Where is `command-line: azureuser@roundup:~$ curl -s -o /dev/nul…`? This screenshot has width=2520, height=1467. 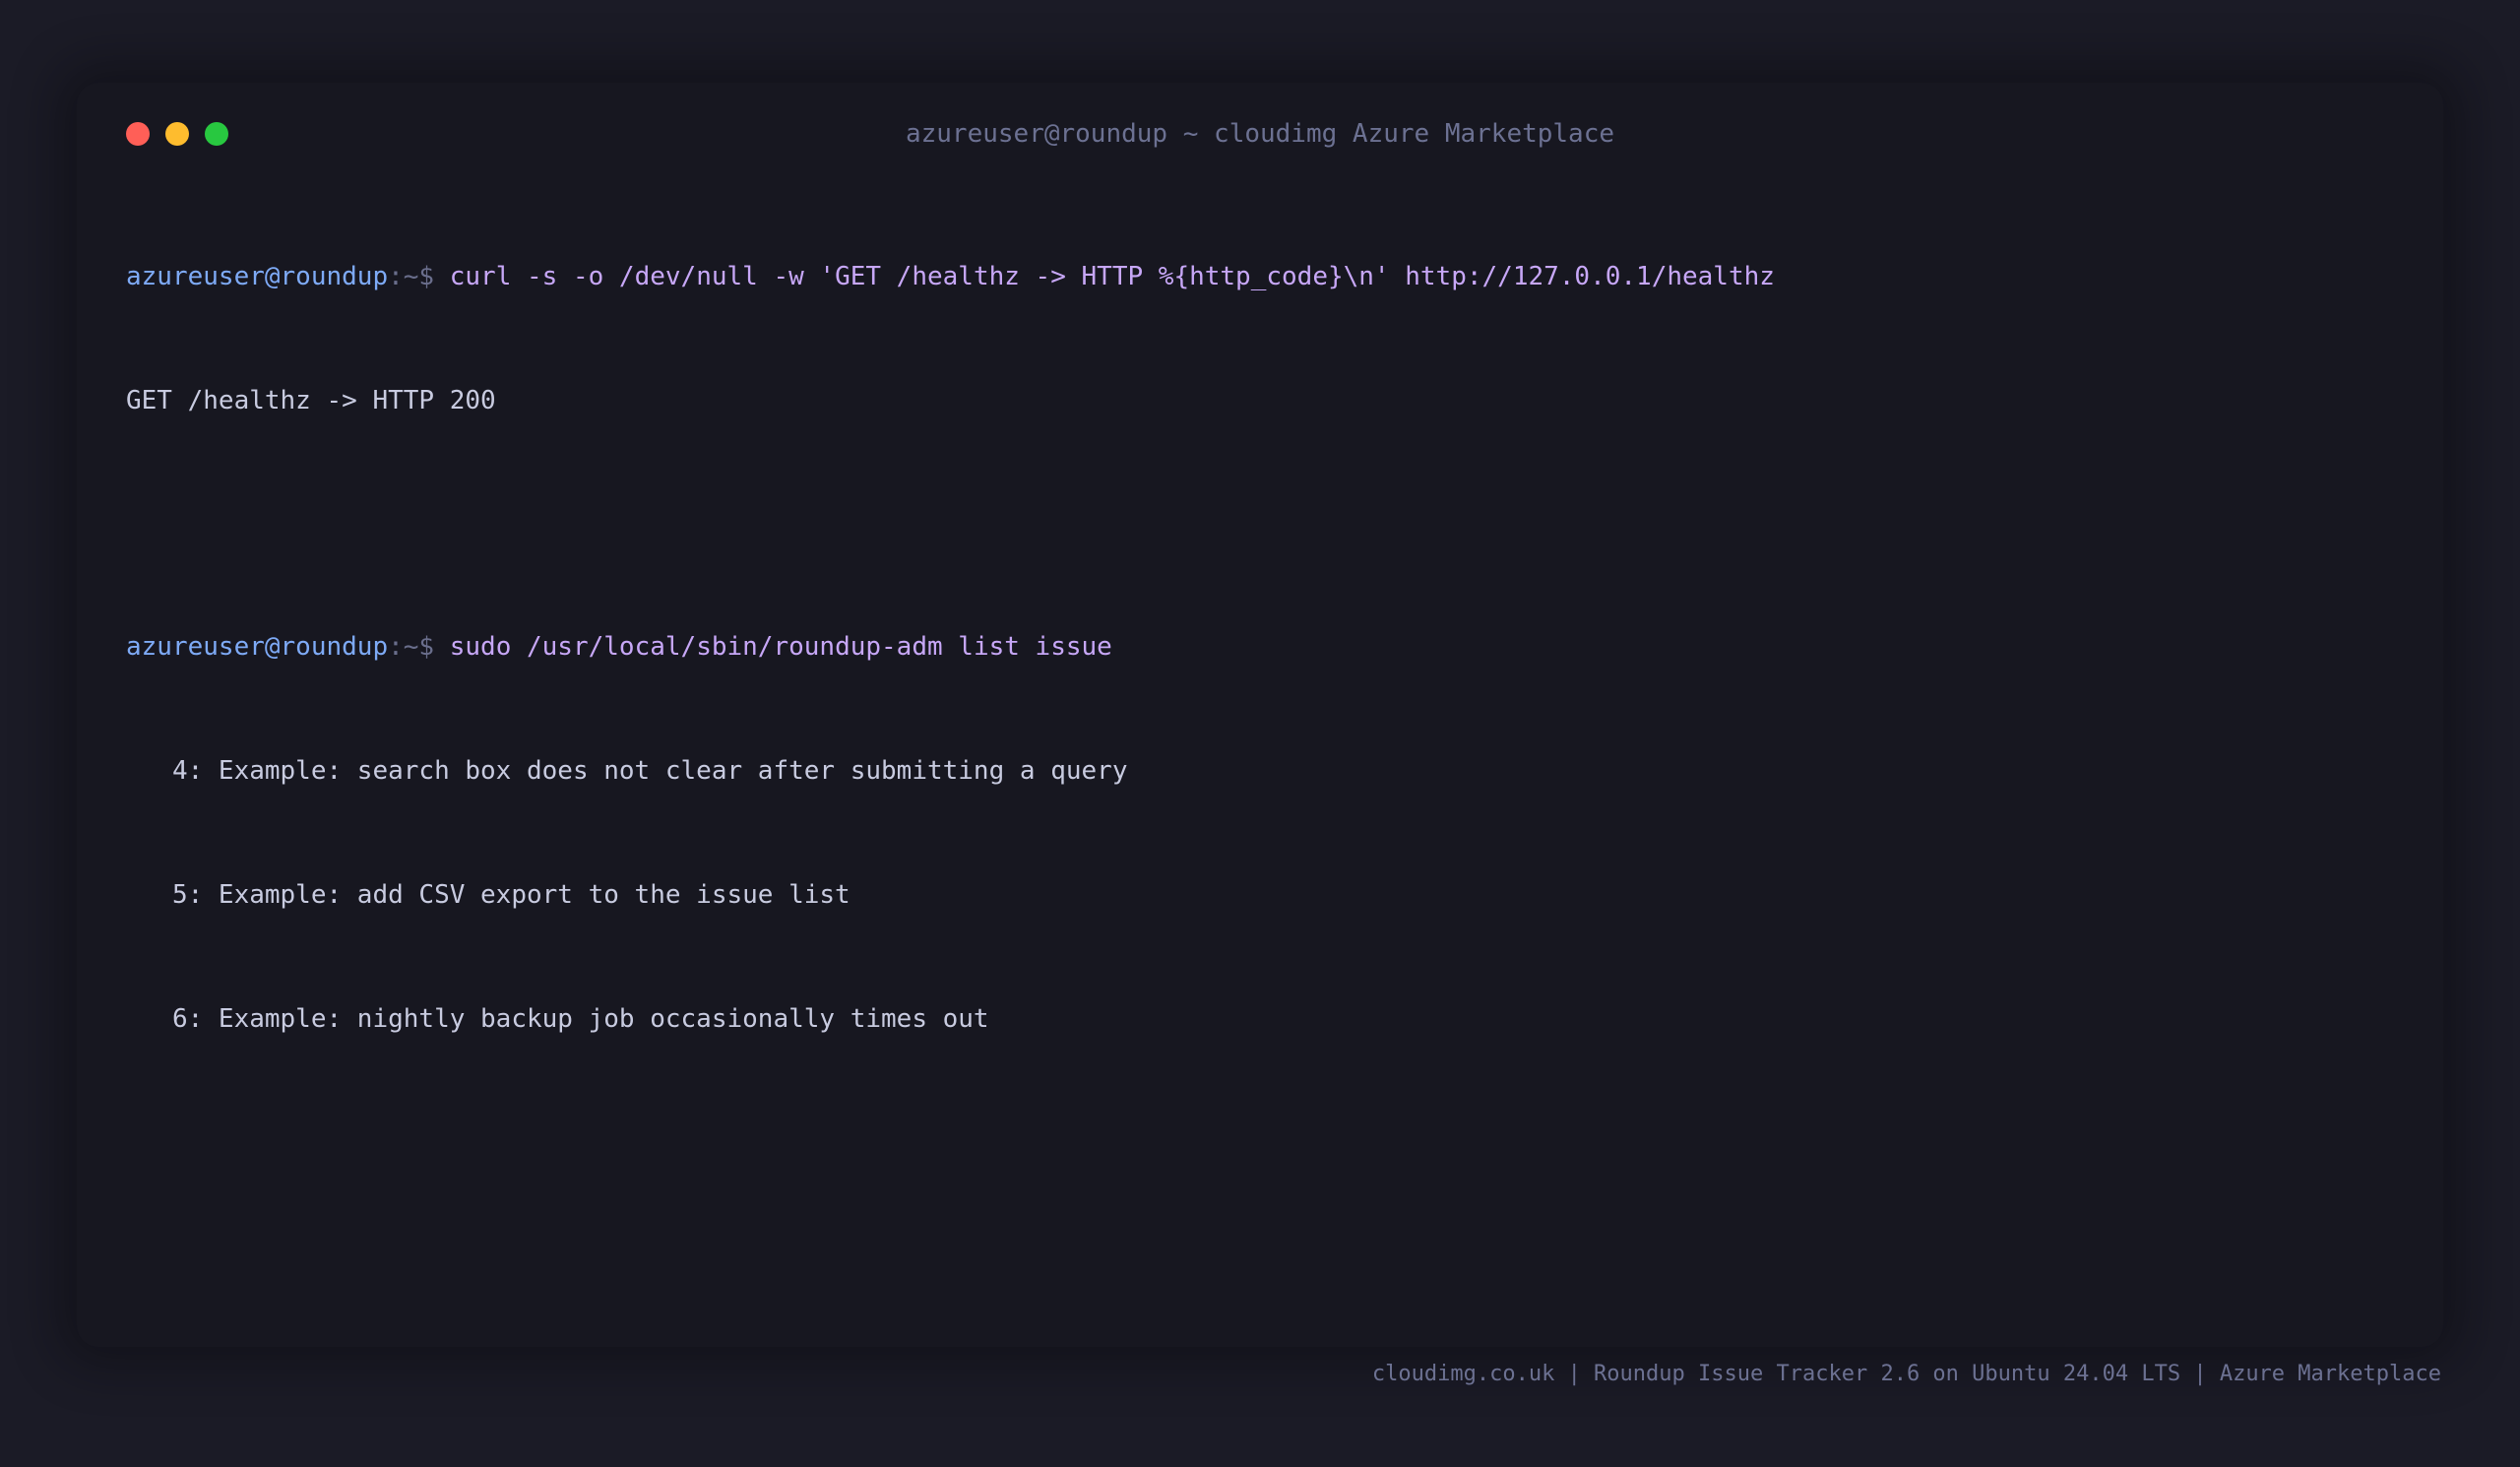
command-line: azureuser@roundup:~$ curl -s -o /dev/nul… is located at coordinates (1260, 276).